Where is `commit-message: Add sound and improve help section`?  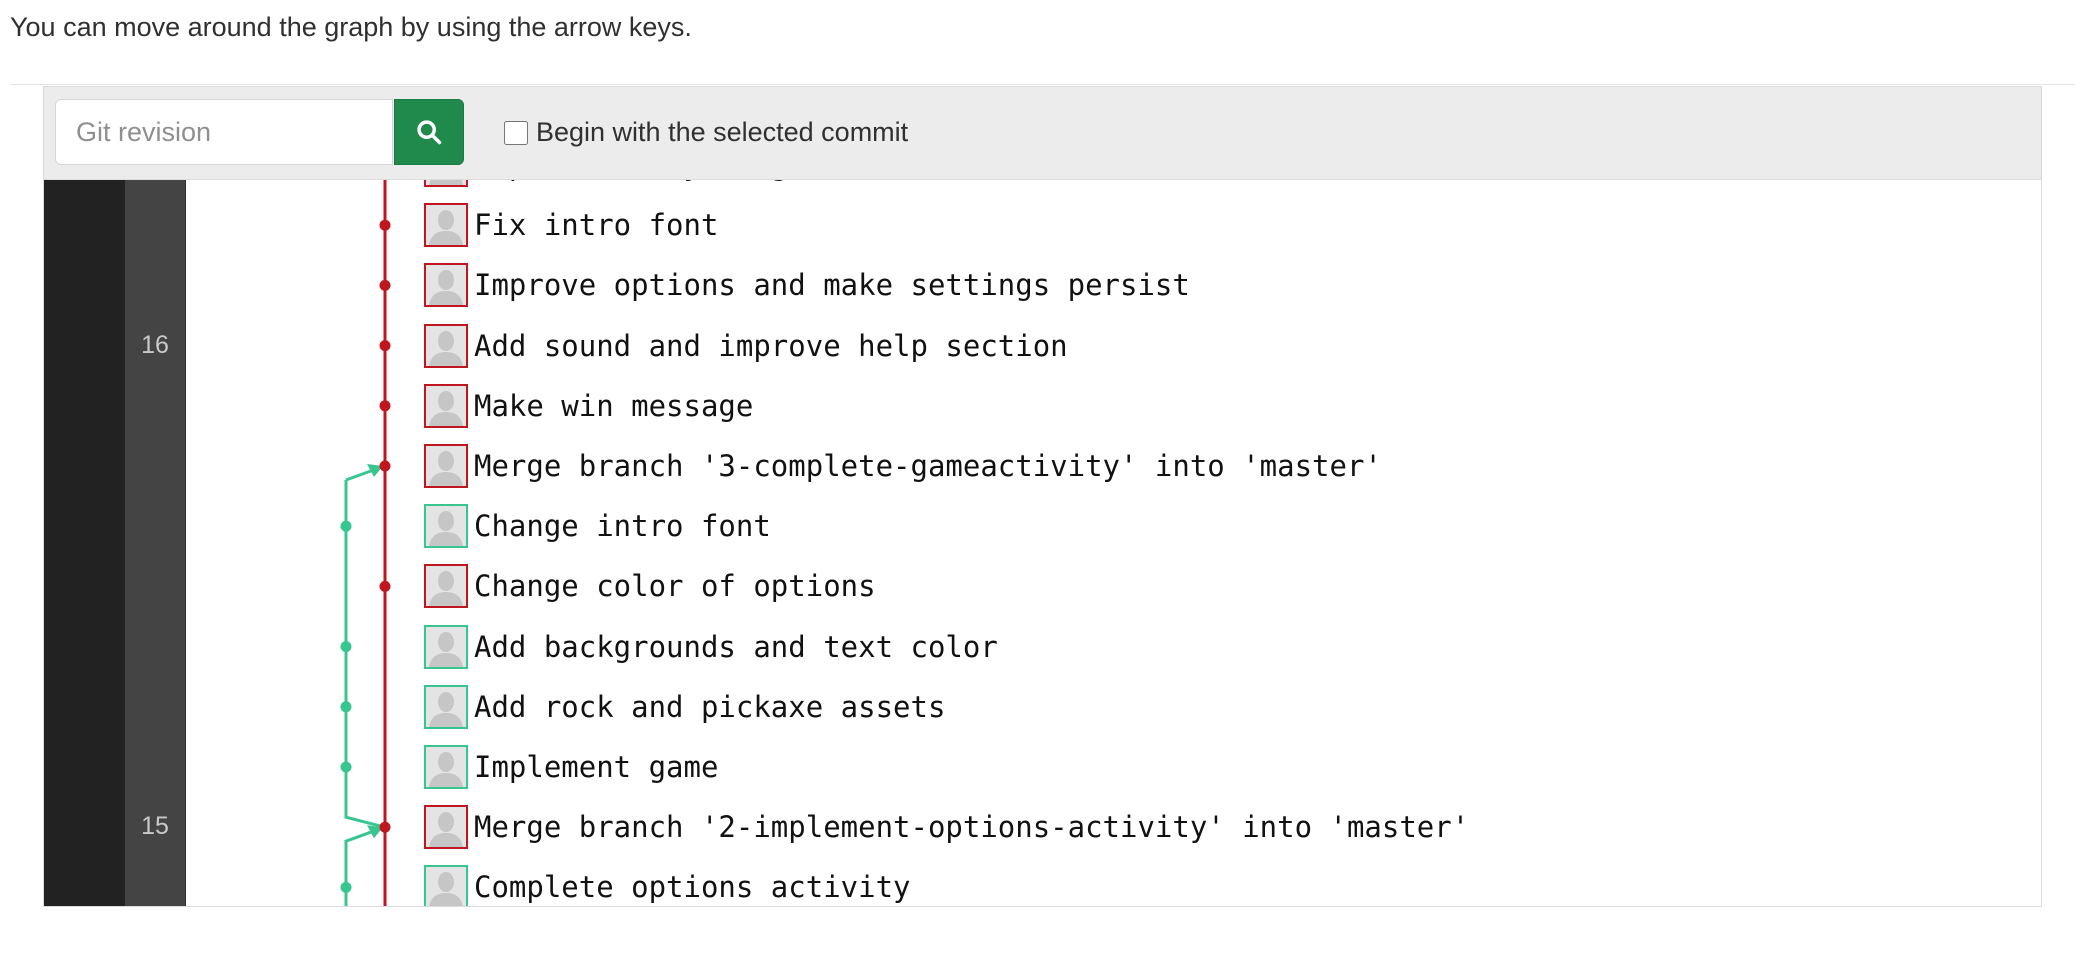
commit-message: Add sound and improve help section is located at coordinates (771, 345).